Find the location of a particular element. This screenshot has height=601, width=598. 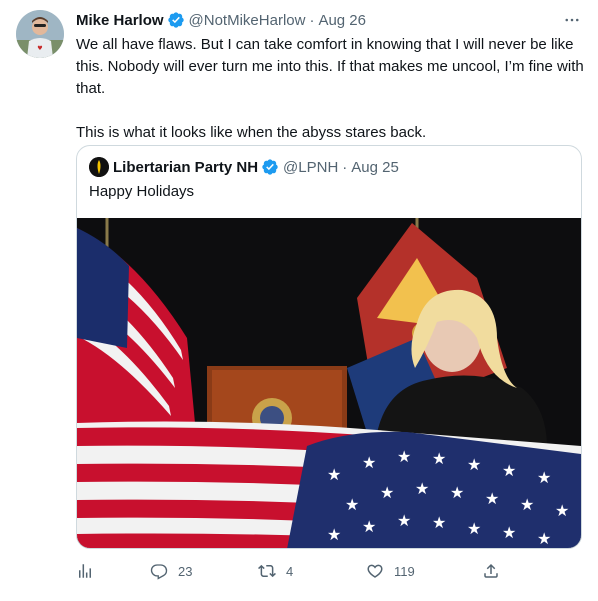

tweet-actions: 23 4 119 is located at coordinates (291, 571).